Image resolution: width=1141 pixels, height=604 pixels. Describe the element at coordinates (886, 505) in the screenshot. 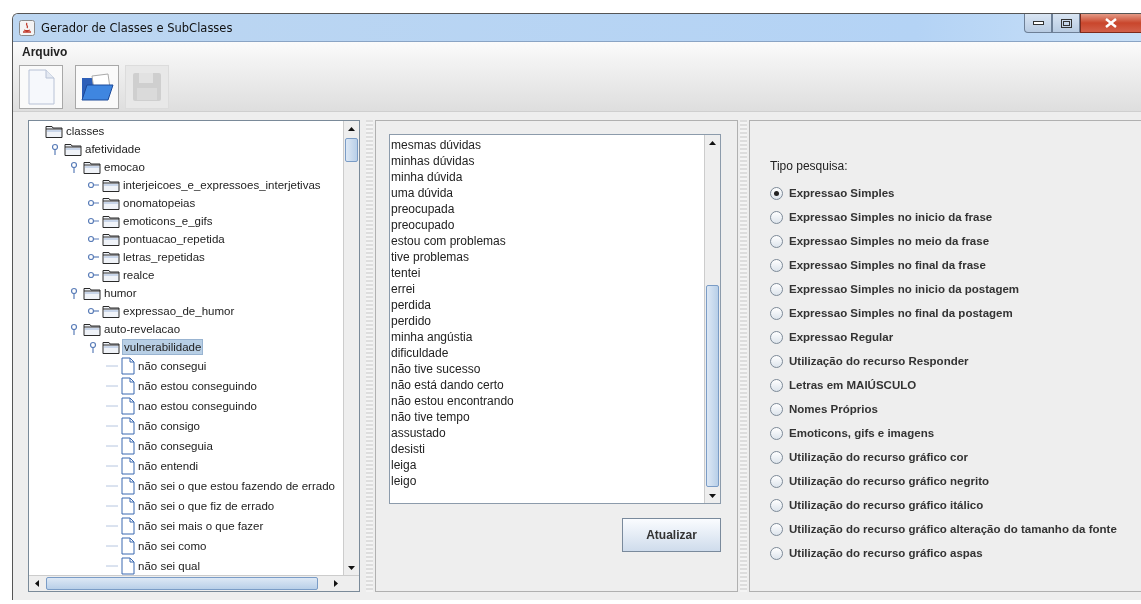

I see `radio-label: Utilização do recurso gráfico itálico` at that location.